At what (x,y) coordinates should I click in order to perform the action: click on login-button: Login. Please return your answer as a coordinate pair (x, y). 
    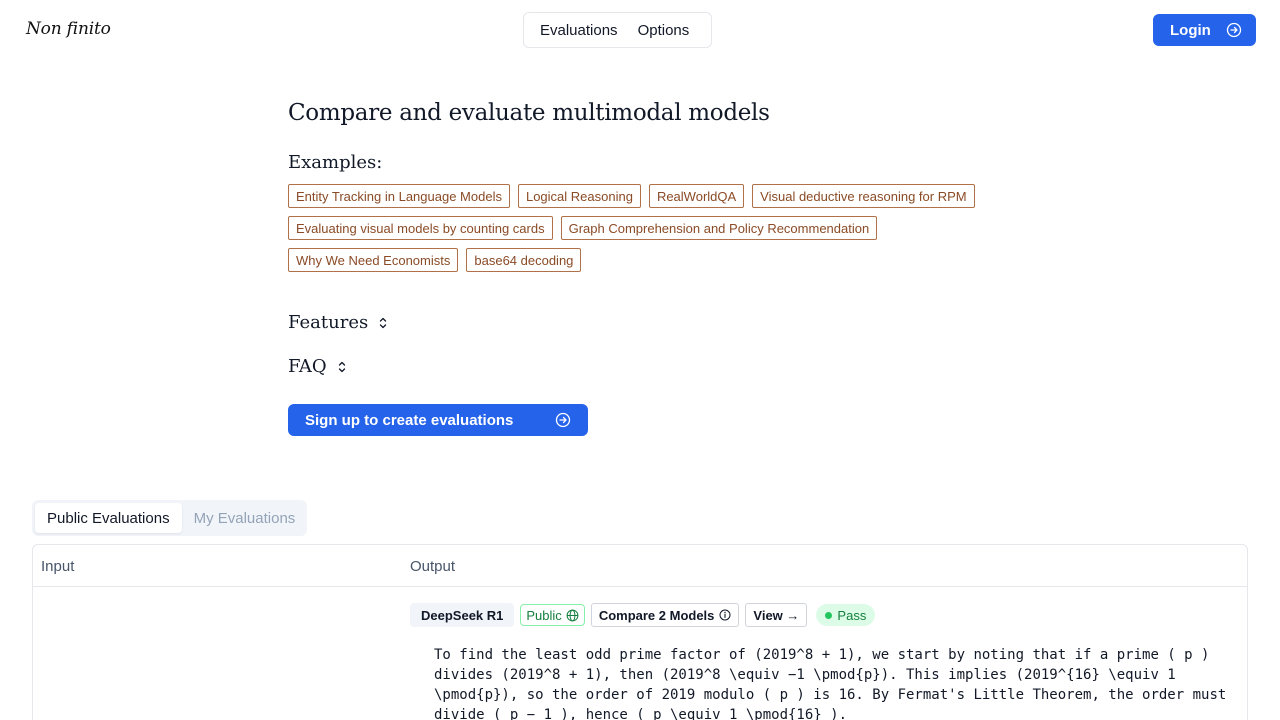
    Looking at the image, I should click on (1204, 30).